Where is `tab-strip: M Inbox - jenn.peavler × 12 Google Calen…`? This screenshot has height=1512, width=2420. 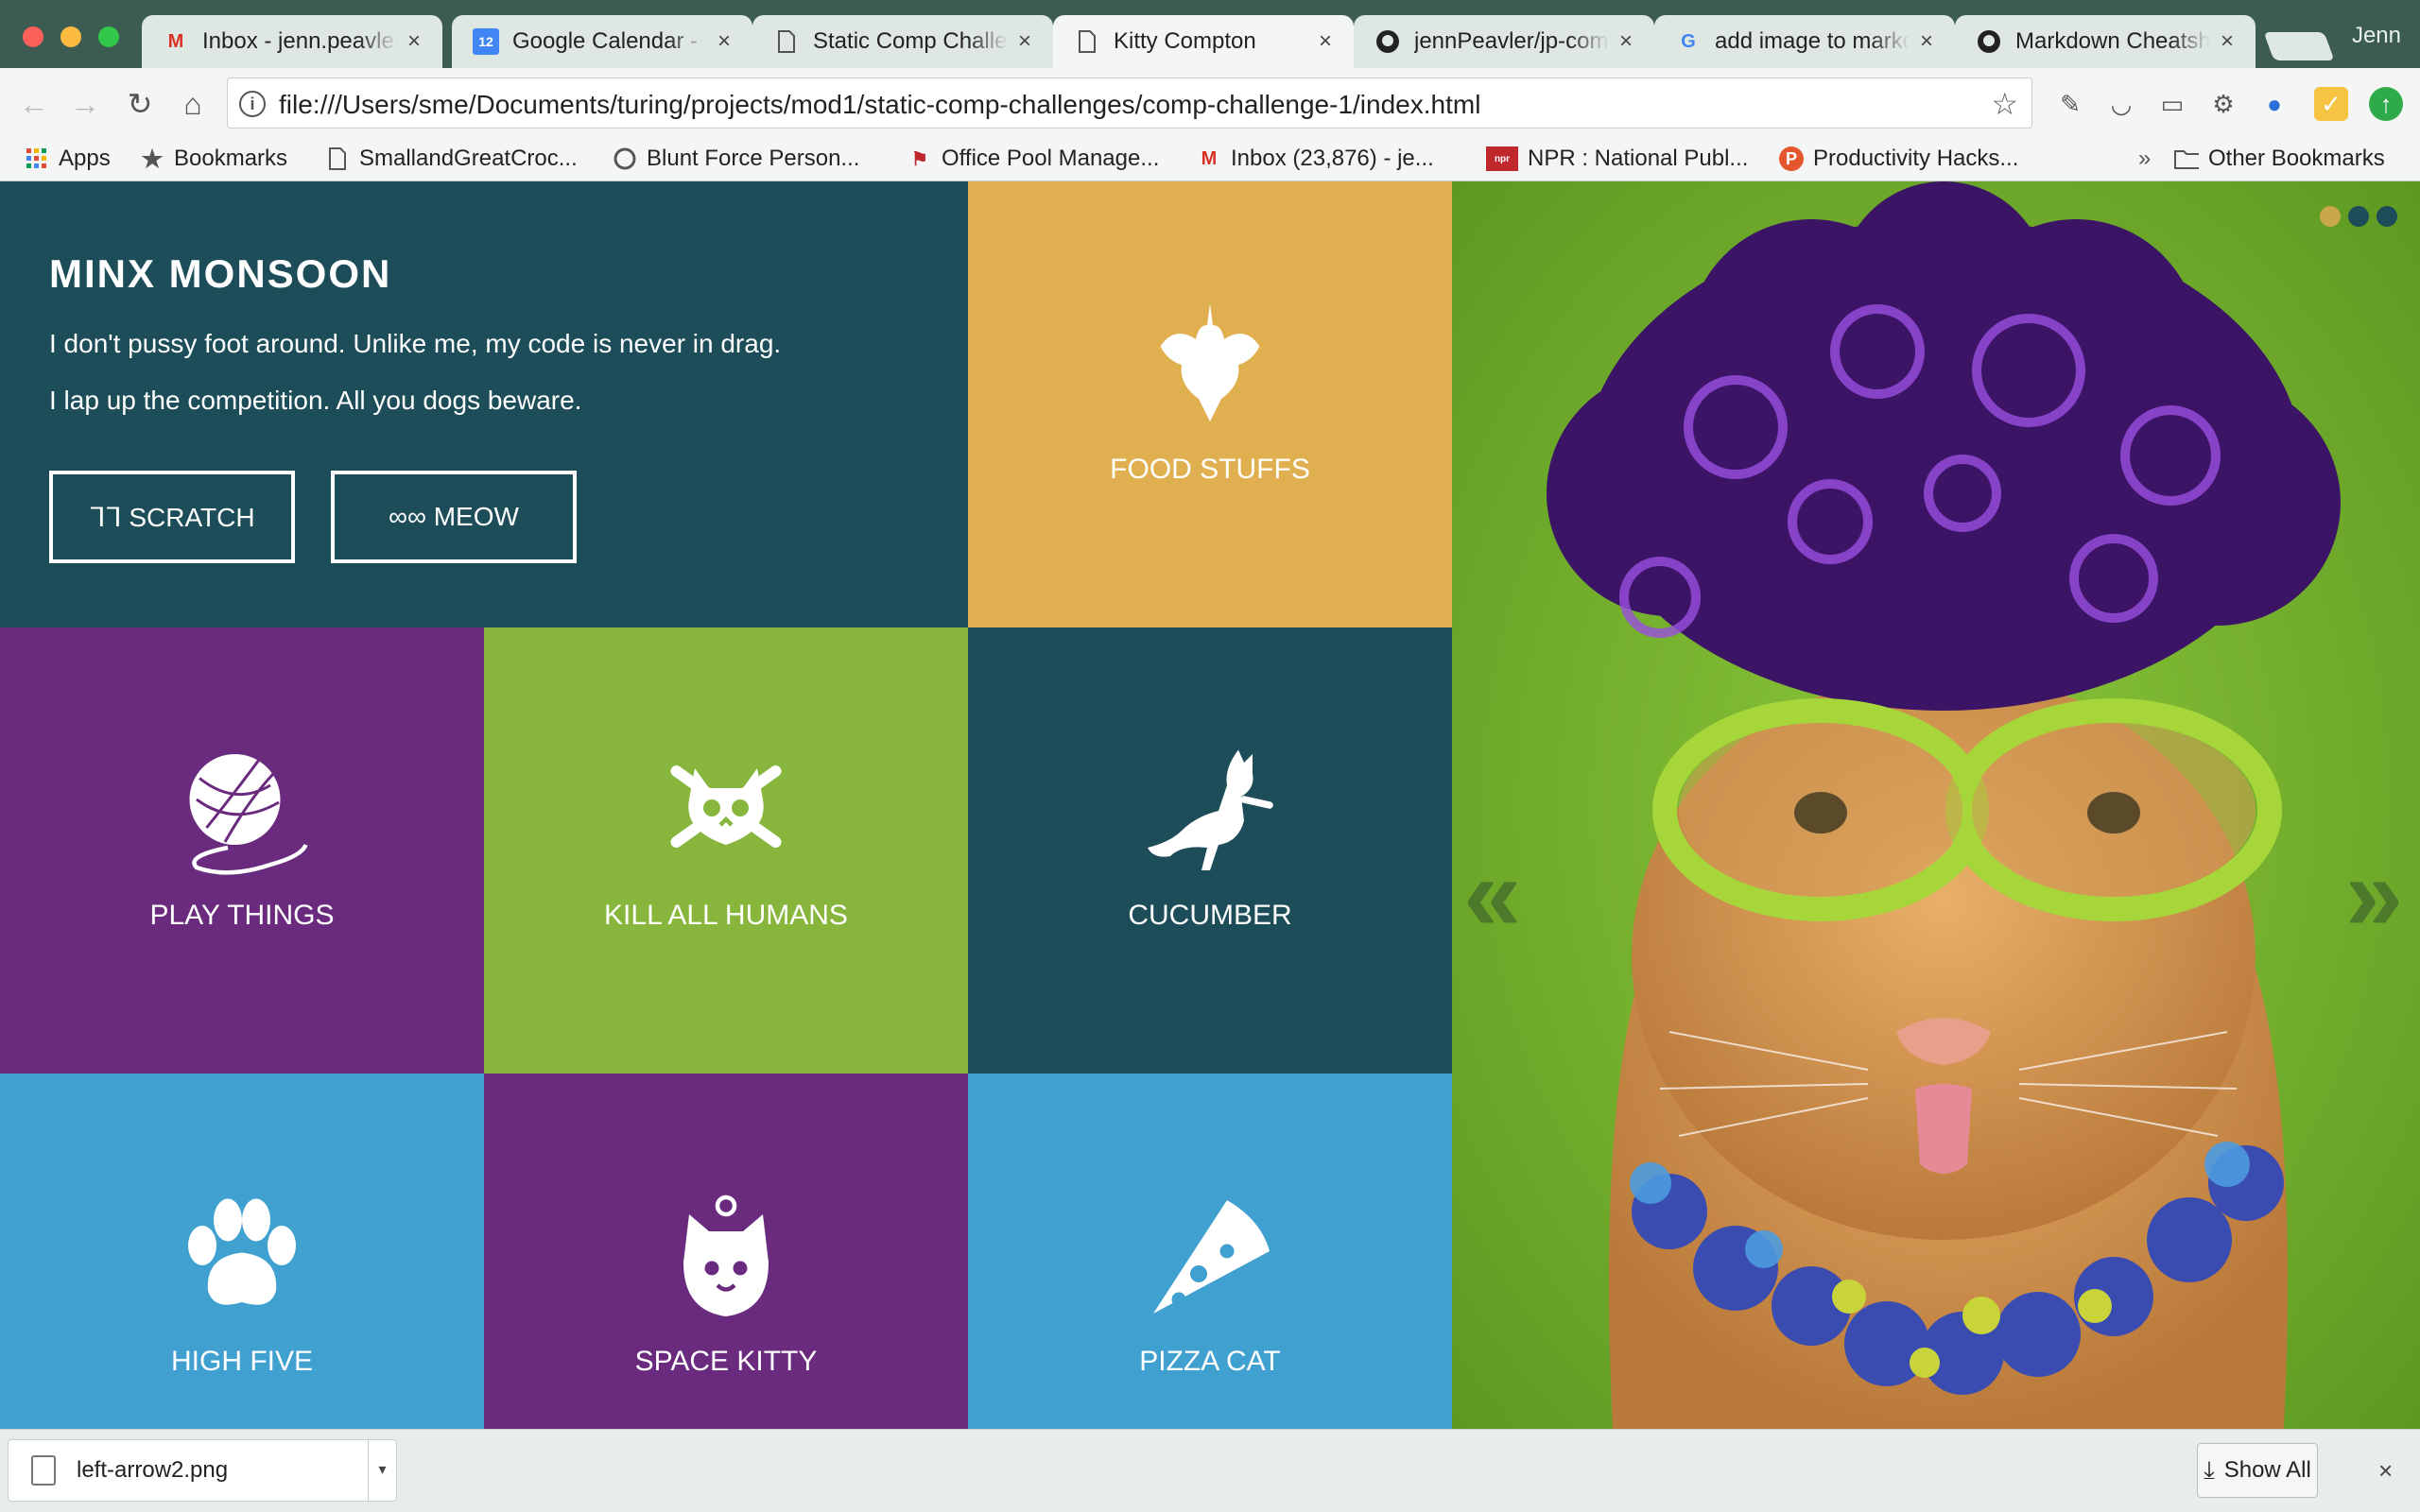 tab-strip: M Inbox - jenn.peavler × 12 Google Calen… is located at coordinates (1210, 34).